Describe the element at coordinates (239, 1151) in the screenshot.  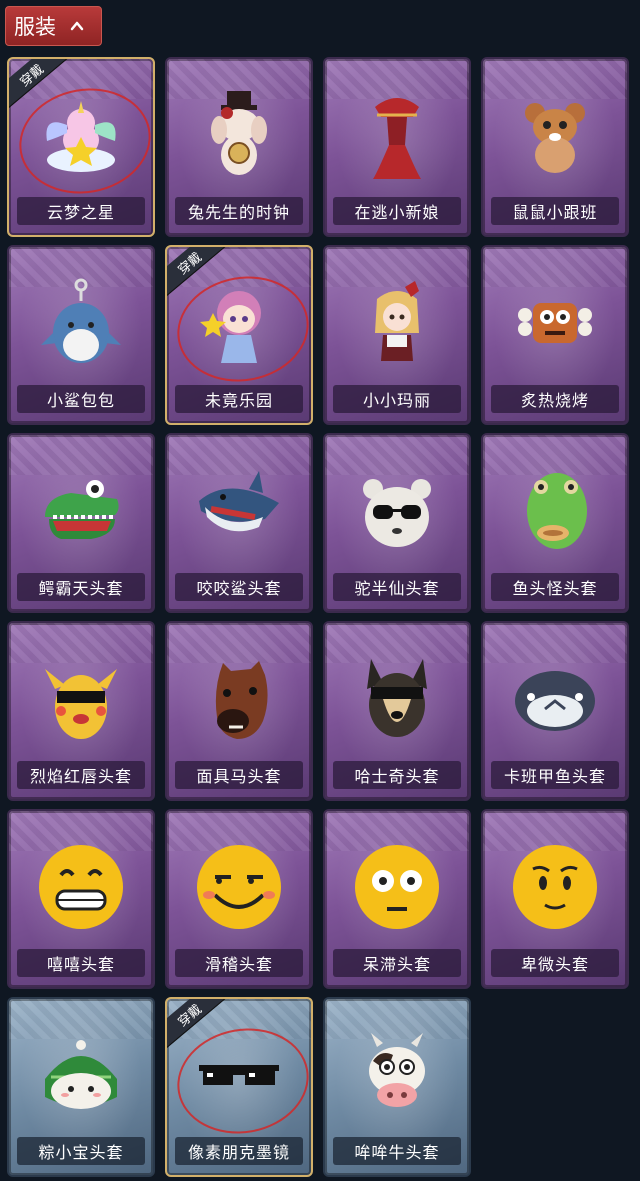
I see `costume-name: 像素朋克墨镜` at that location.